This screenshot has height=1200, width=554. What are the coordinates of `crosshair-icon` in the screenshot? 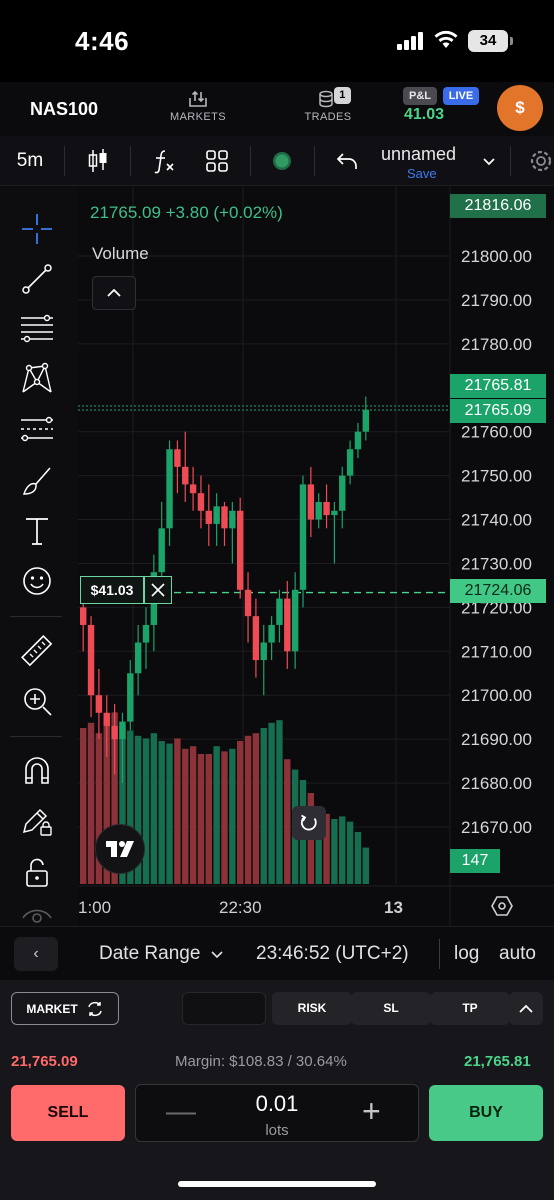 It's located at (37, 229).